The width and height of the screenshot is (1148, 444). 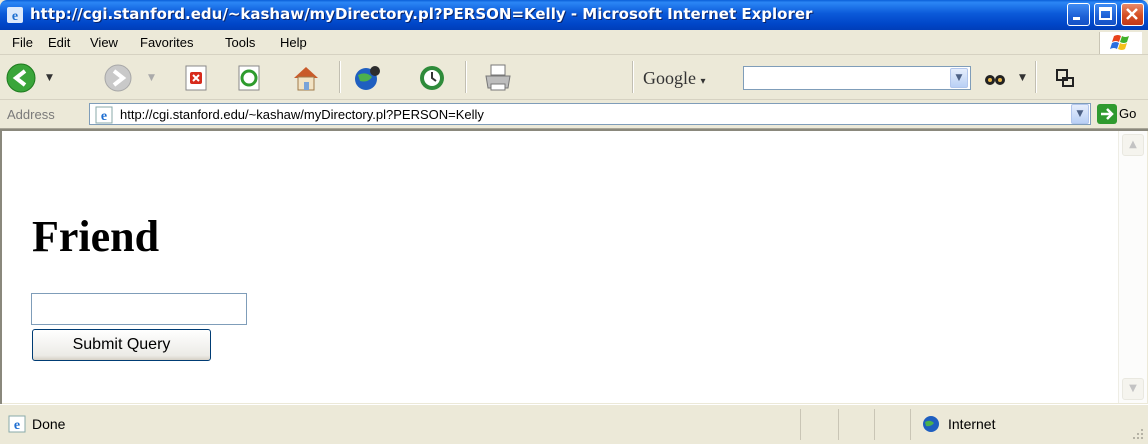 What do you see at coordinates (151, 78) in the screenshot?
I see `forward-dropdown-icon: ▼` at bounding box center [151, 78].